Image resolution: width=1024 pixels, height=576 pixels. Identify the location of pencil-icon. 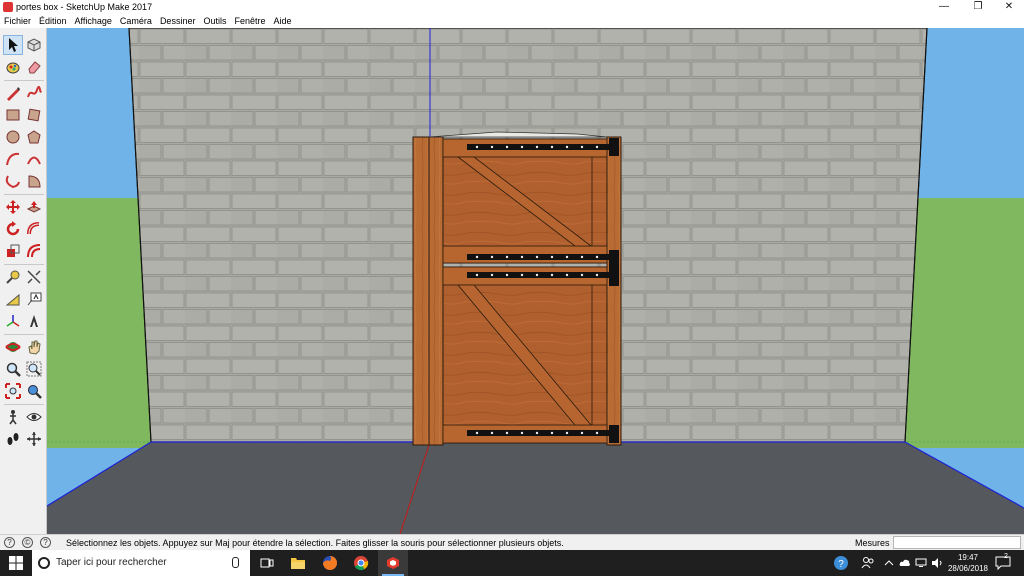
(13, 94).